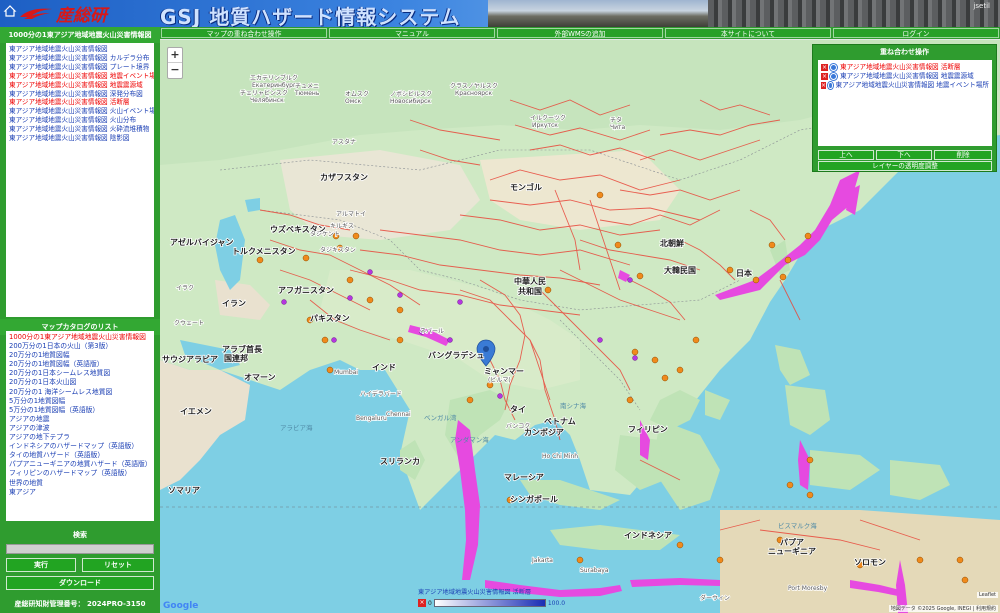  Describe the element at coordinates (412, 33) in the screenshot. I see `menu-manual: マニュアル` at that location.